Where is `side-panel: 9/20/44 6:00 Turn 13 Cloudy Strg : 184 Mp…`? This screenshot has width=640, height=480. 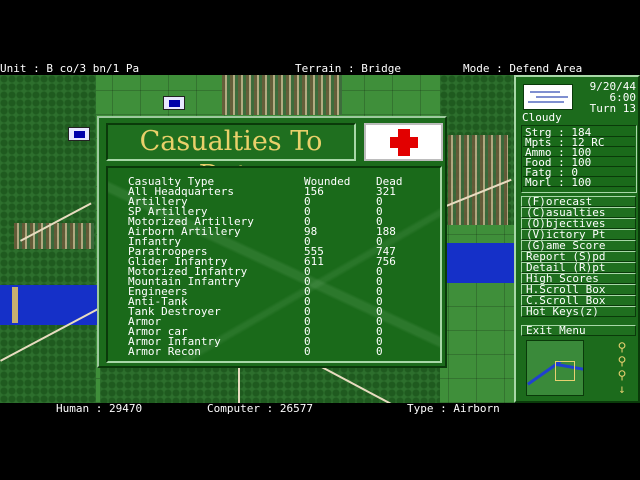 side-panel: 9/20/44 6:00 Turn 13 Cloudy Strg : 184 Mp… is located at coordinates (577, 239).